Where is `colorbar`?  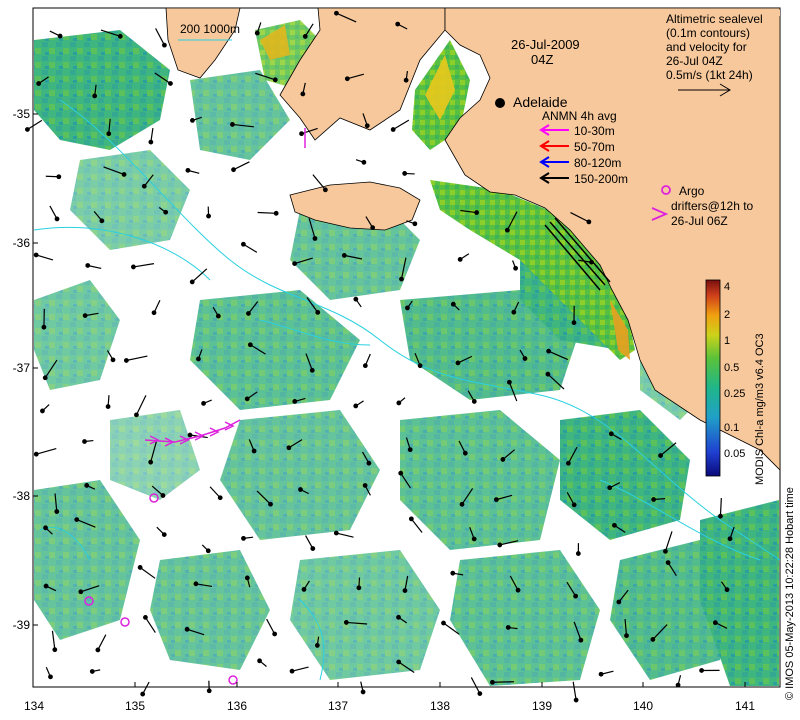 colorbar is located at coordinates (713, 378).